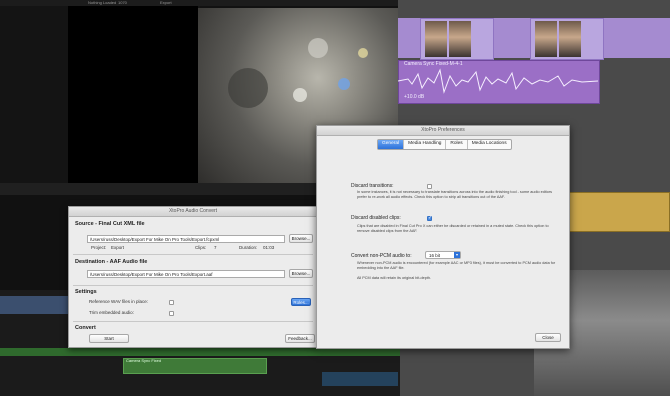 The width and height of the screenshot is (670, 396). What do you see at coordinates (414, 97) in the screenshot?
I see `audio-clip-gain: +10.0 dB` at bounding box center [414, 97].